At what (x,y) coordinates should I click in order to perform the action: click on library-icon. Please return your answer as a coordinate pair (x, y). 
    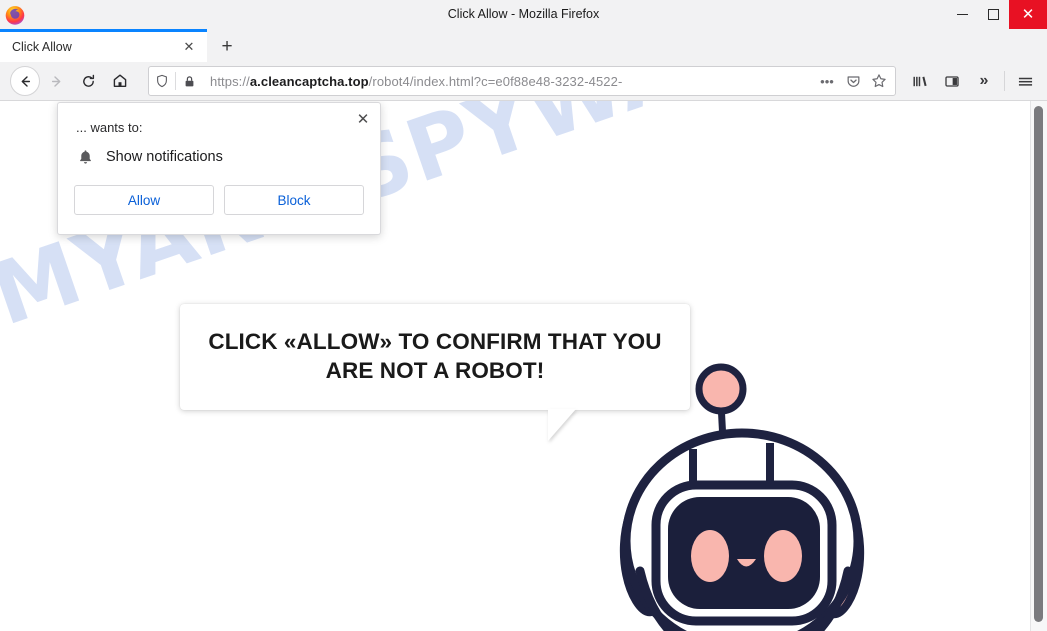
    Looking at the image, I should click on (920, 81).